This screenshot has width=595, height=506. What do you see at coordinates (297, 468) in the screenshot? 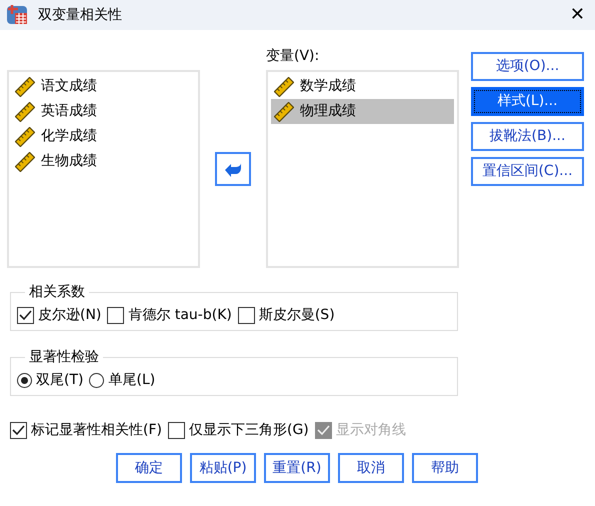
I see `dialog-button: 重置(R)` at bounding box center [297, 468].